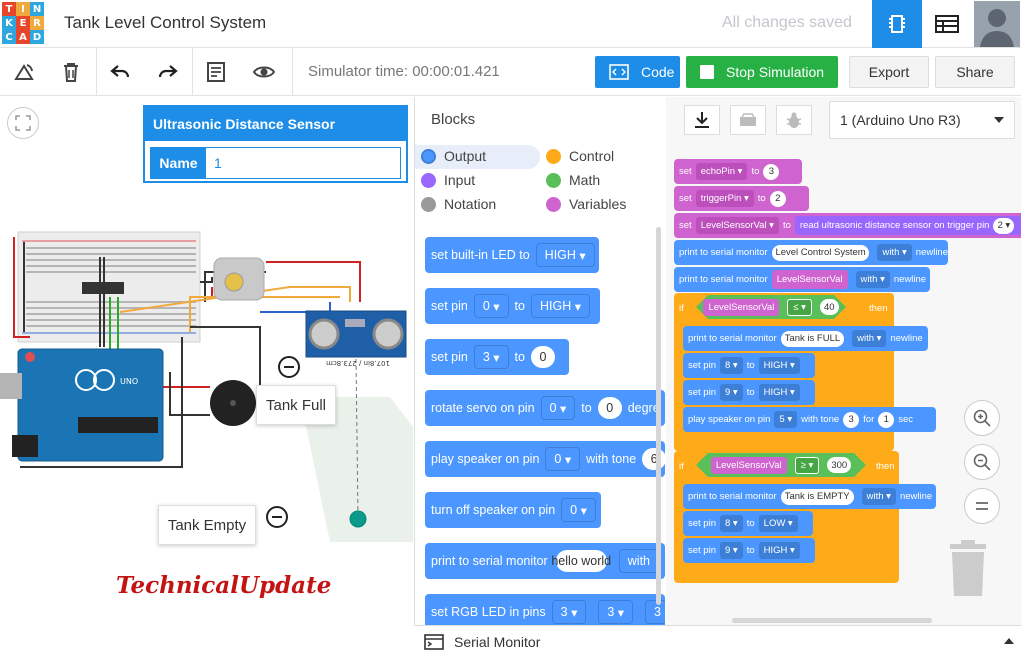 This screenshot has width=1021, height=659. I want to click on variable-dropdown: triggerPin ▾, so click(724, 198).